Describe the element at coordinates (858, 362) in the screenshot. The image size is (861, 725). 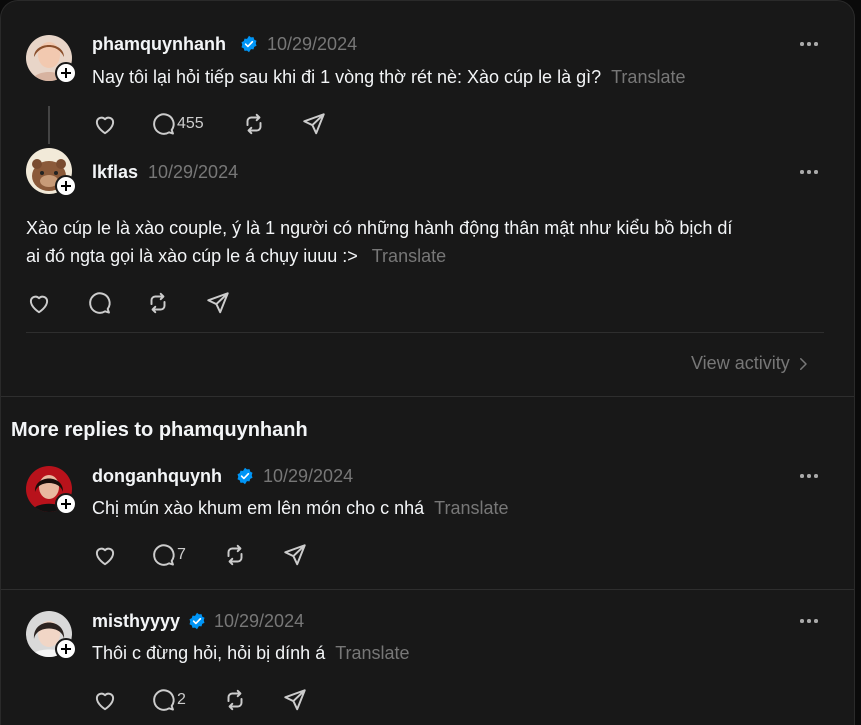
I see `scrollbar-track` at that location.